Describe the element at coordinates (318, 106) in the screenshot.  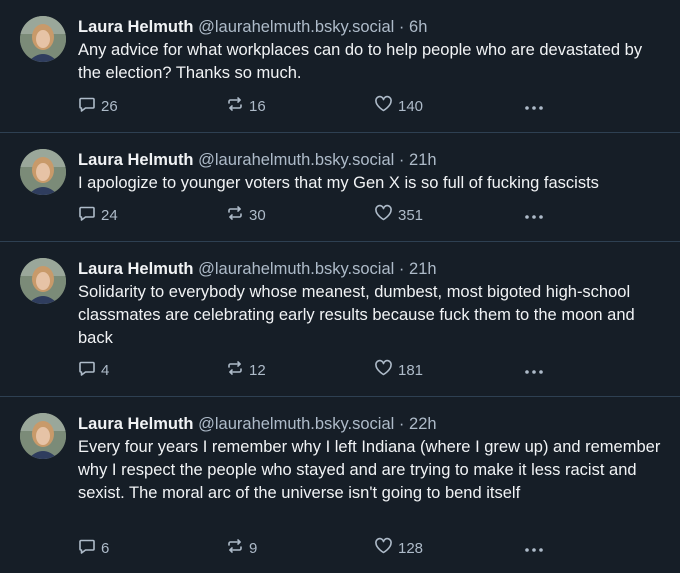
I see `post-actions: 26 16 140` at that location.